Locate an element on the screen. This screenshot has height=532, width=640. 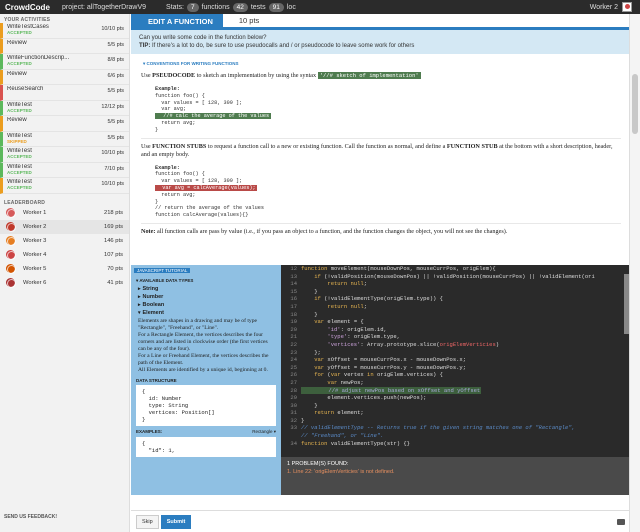
activity-item: WriteTest ACCEPTED 7/10 pts is located at coordinates (64, 170).